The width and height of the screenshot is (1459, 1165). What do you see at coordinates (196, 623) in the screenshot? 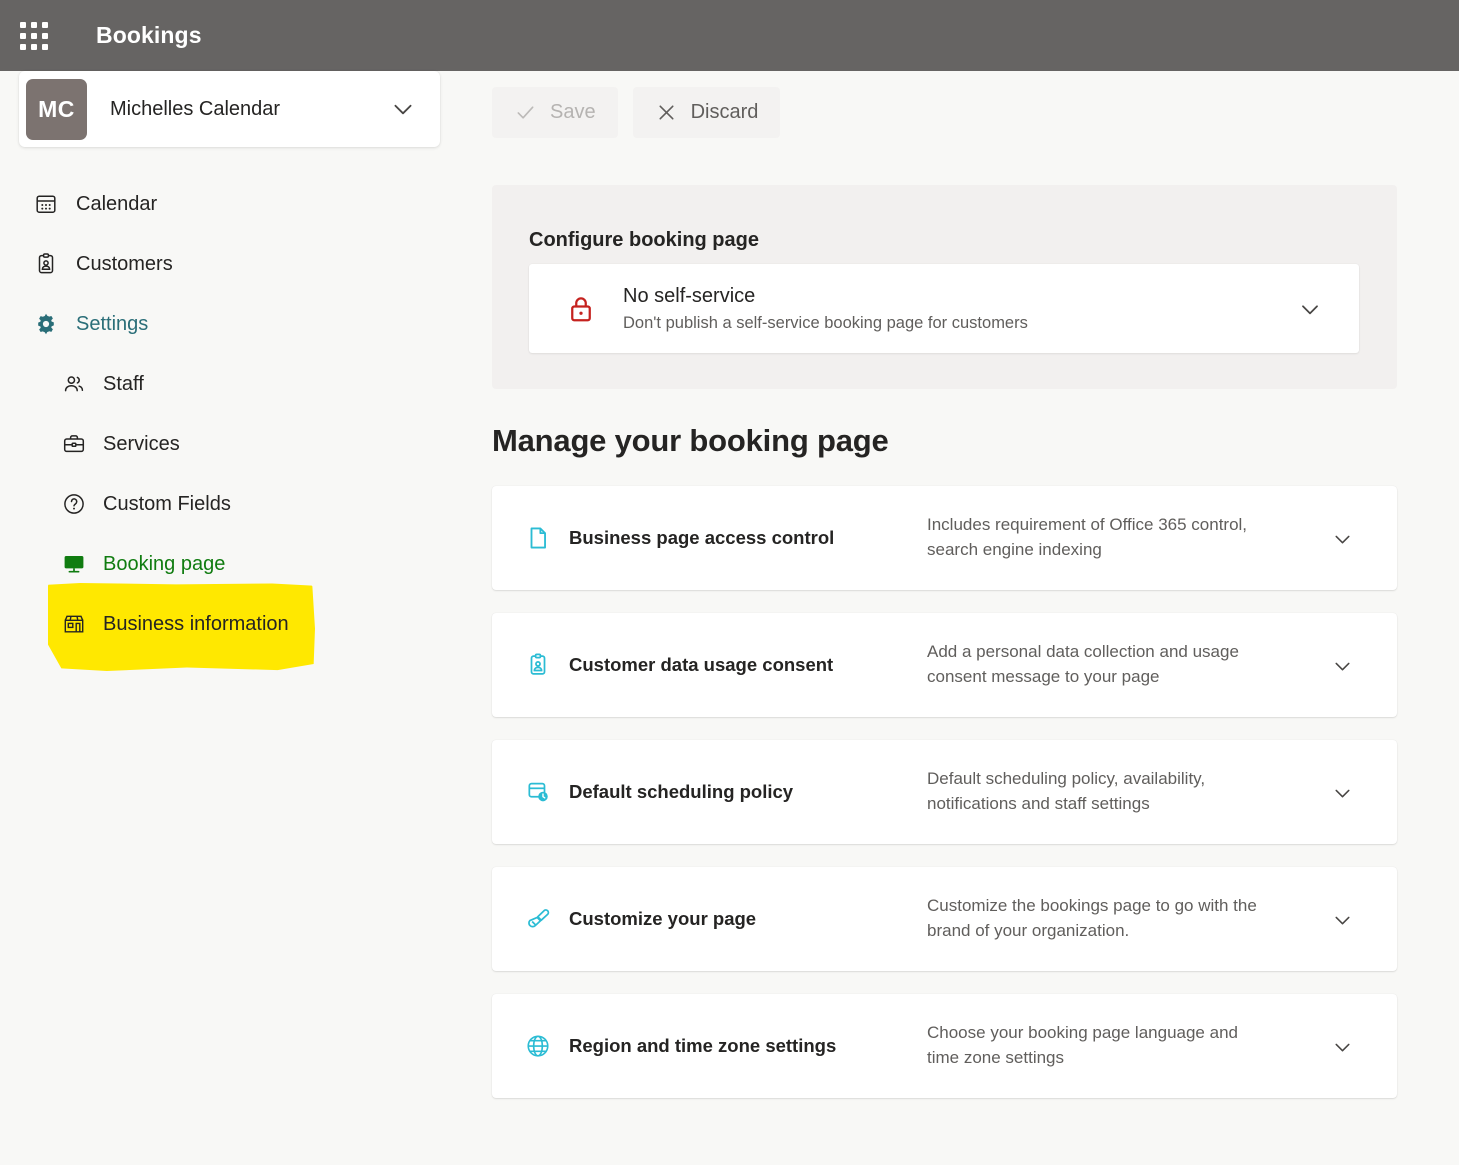
I see `sidebar-item-label: Business information` at bounding box center [196, 623].